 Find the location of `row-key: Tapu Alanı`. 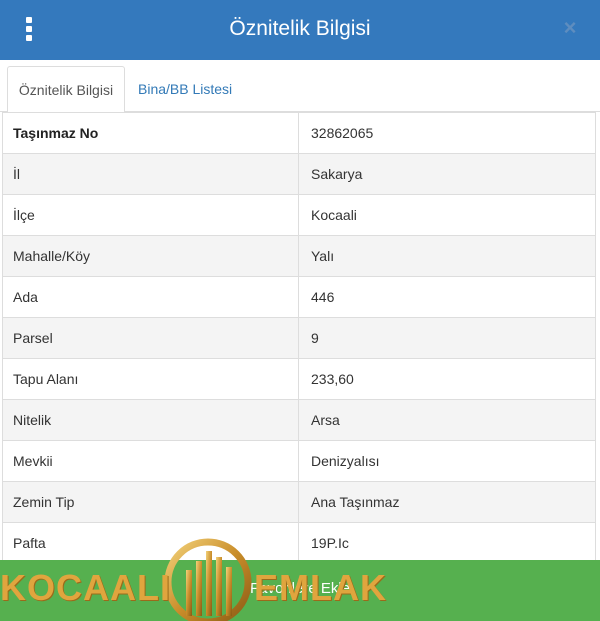

row-key: Tapu Alanı is located at coordinates (150, 379).